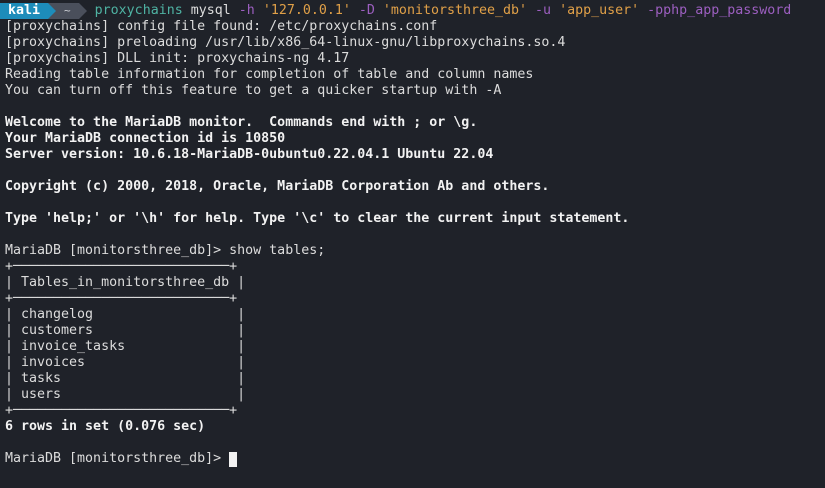 The width and height of the screenshot is (825, 488). What do you see at coordinates (210, 10) in the screenshot?
I see `cmd-binary: mysql` at bounding box center [210, 10].